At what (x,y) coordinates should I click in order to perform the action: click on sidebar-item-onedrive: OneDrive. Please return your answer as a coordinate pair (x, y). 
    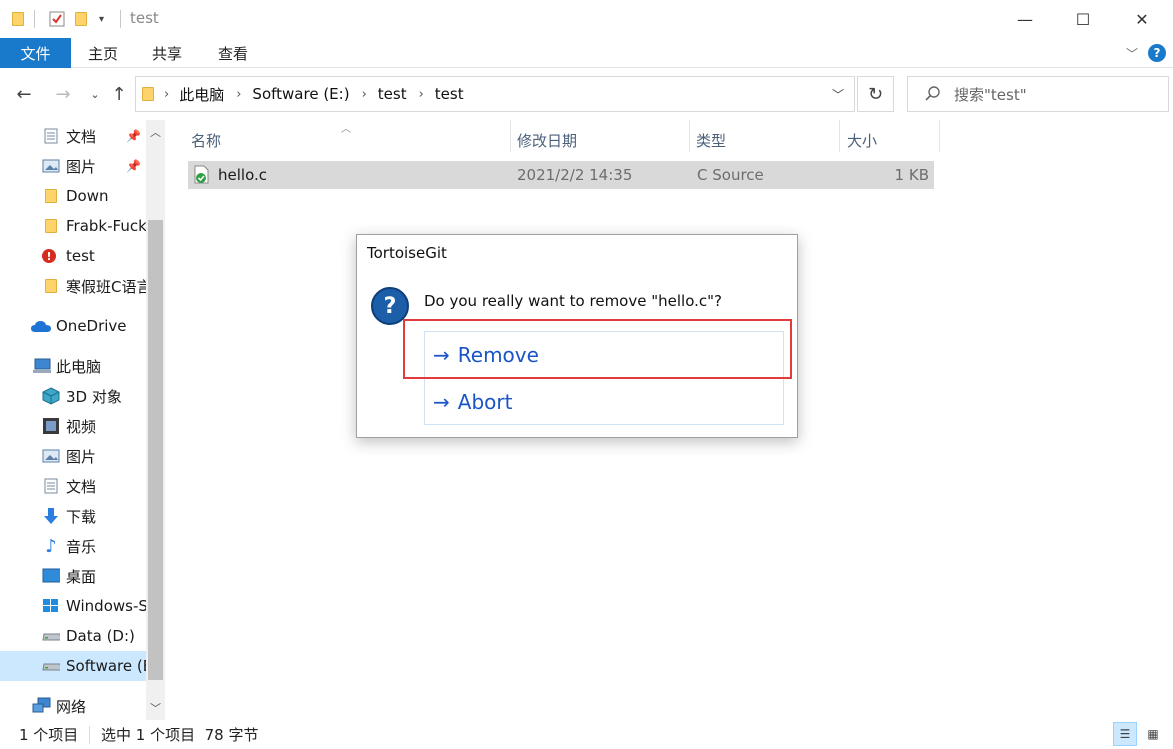
    Looking at the image, I should click on (73, 326).